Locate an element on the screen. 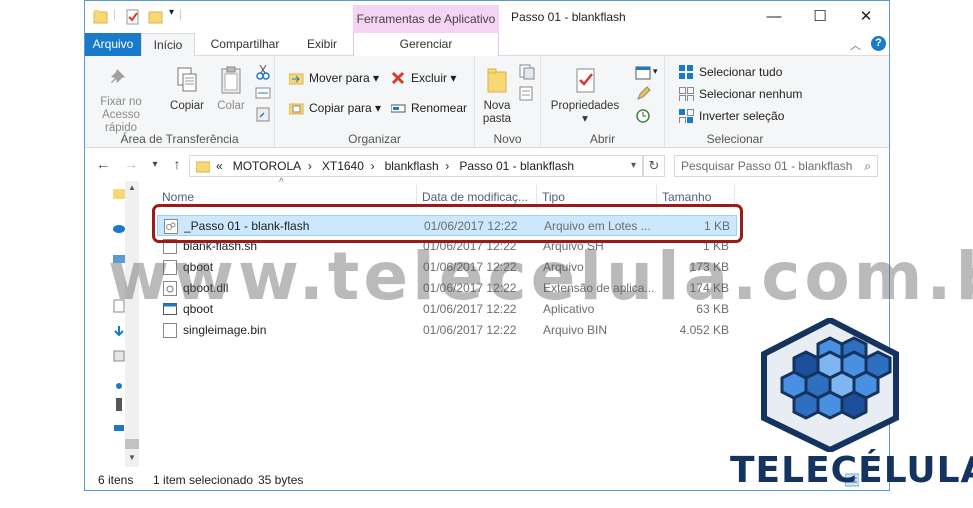 The width and height of the screenshot is (973, 508). brand-logo-icon is located at coordinates (830, 385).